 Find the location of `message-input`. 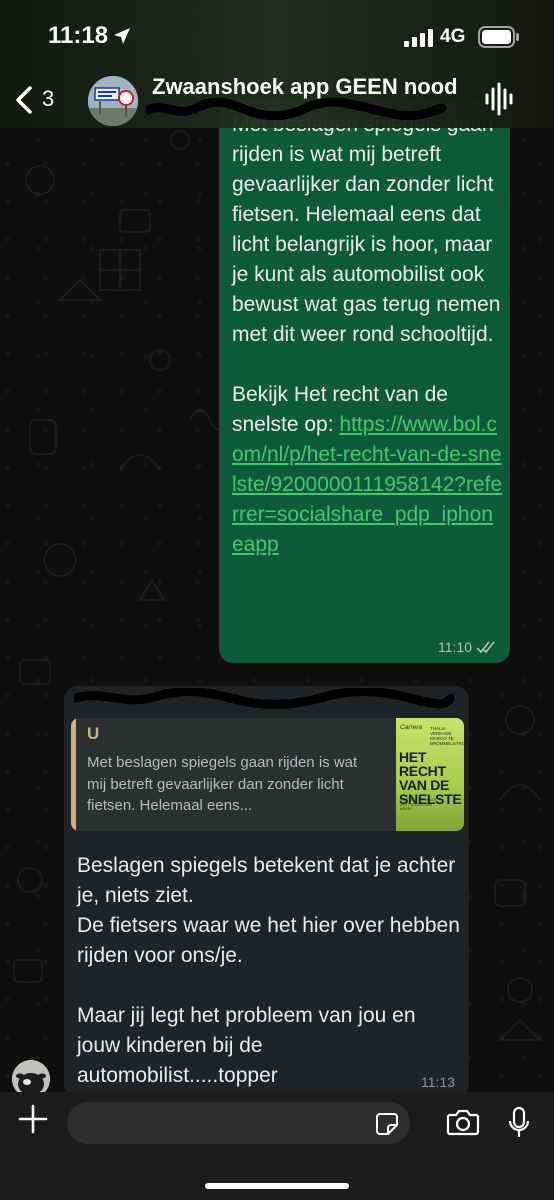

message-input is located at coordinates (238, 1123).